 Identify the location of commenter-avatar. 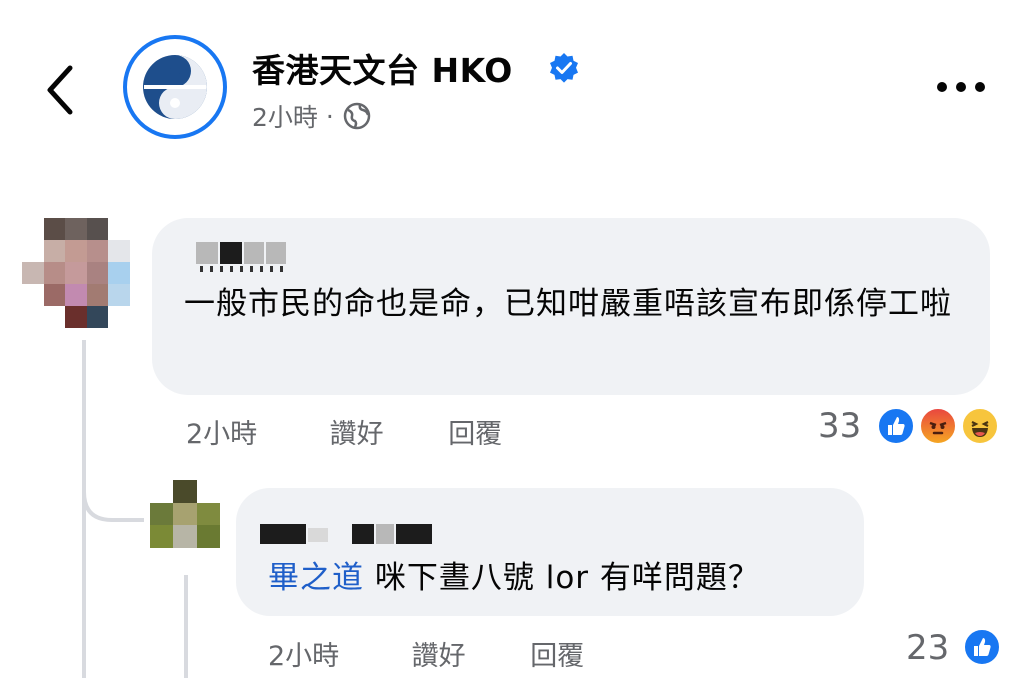
(76, 273).